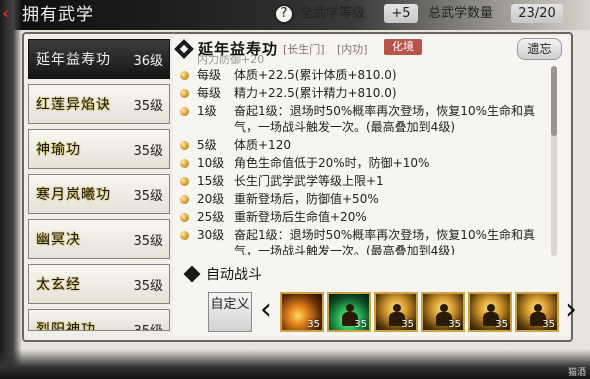 This screenshot has height=379, width=590. Describe the element at coordinates (365, 217) in the screenshot. I see `attribute-row: 25级 重新登场后生命值+20%` at that location.